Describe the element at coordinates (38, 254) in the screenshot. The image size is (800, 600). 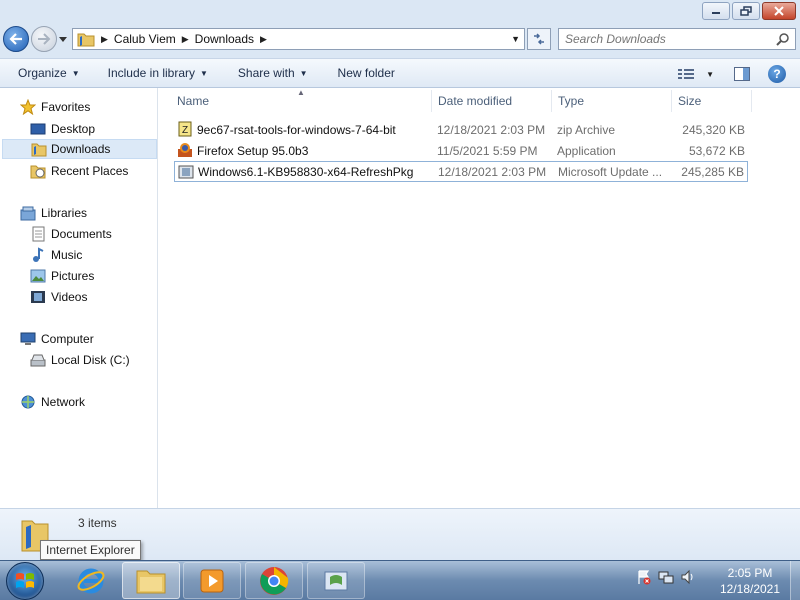
I see `music-icon` at that location.